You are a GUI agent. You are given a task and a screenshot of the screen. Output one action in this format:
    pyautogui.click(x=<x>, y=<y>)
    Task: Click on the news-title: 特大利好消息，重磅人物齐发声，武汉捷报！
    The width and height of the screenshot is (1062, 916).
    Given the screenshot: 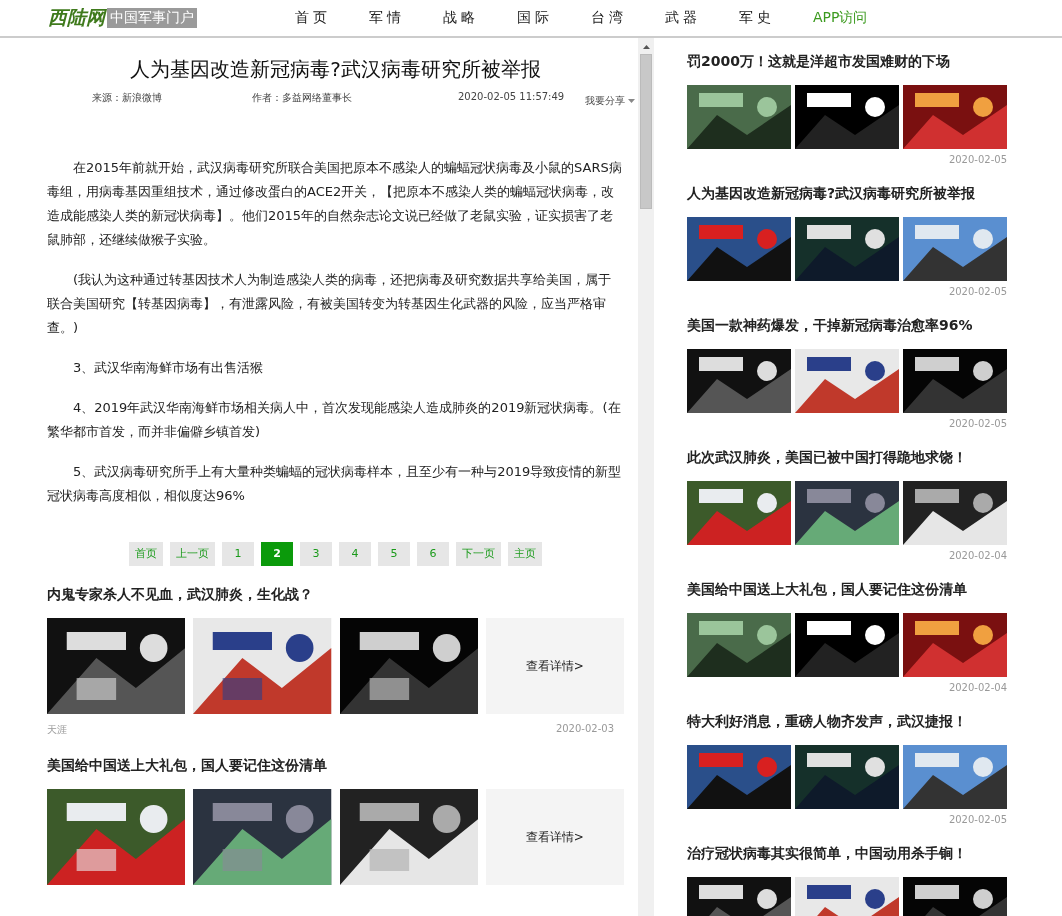 What is the action you would take?
    pyautogui.click(x=847, y=722)
    